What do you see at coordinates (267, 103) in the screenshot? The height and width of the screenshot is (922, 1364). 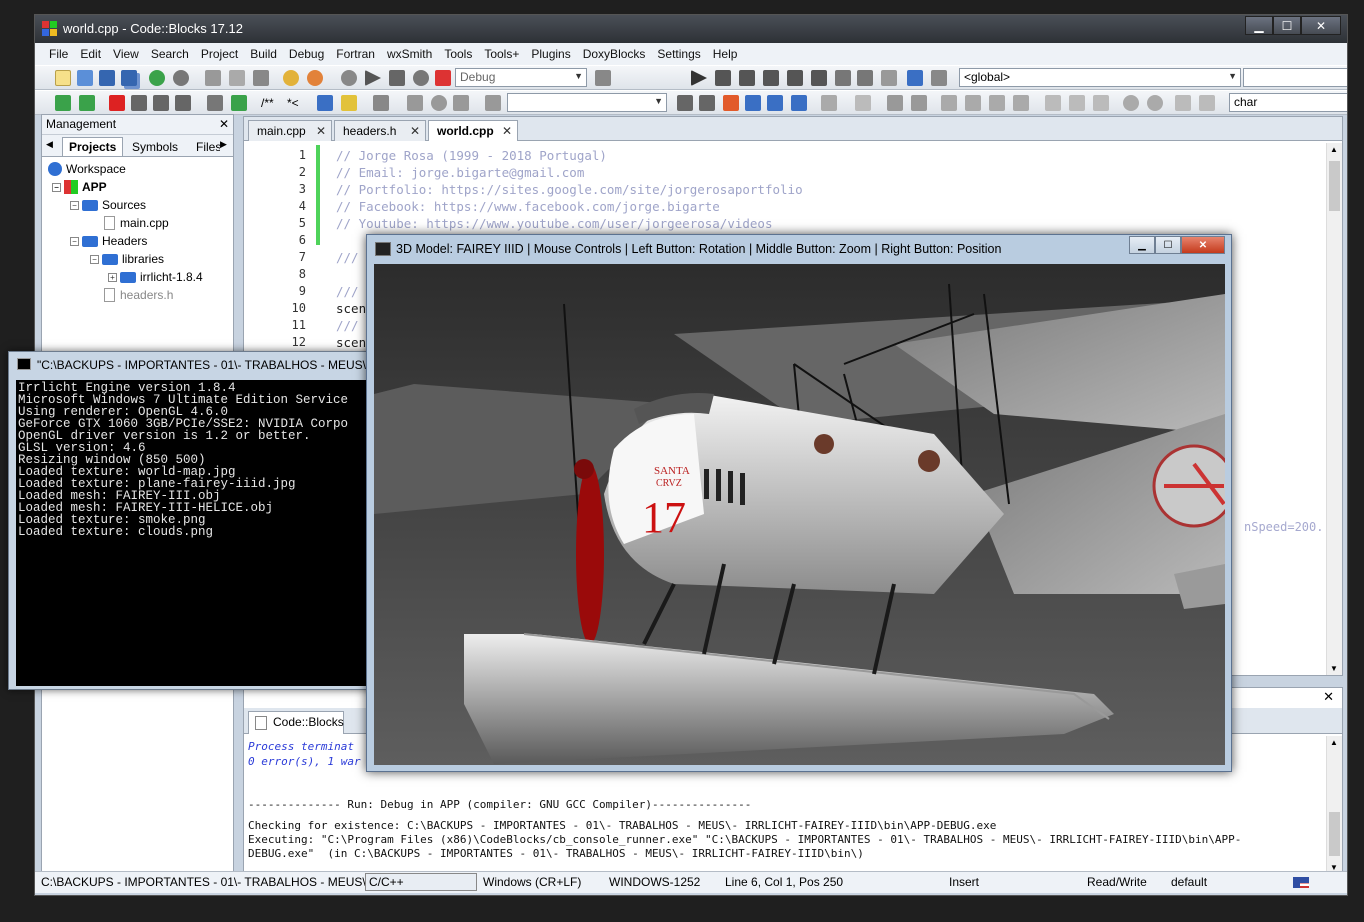 I see `block-comment-button: /**` at bounding box center [267, 103].